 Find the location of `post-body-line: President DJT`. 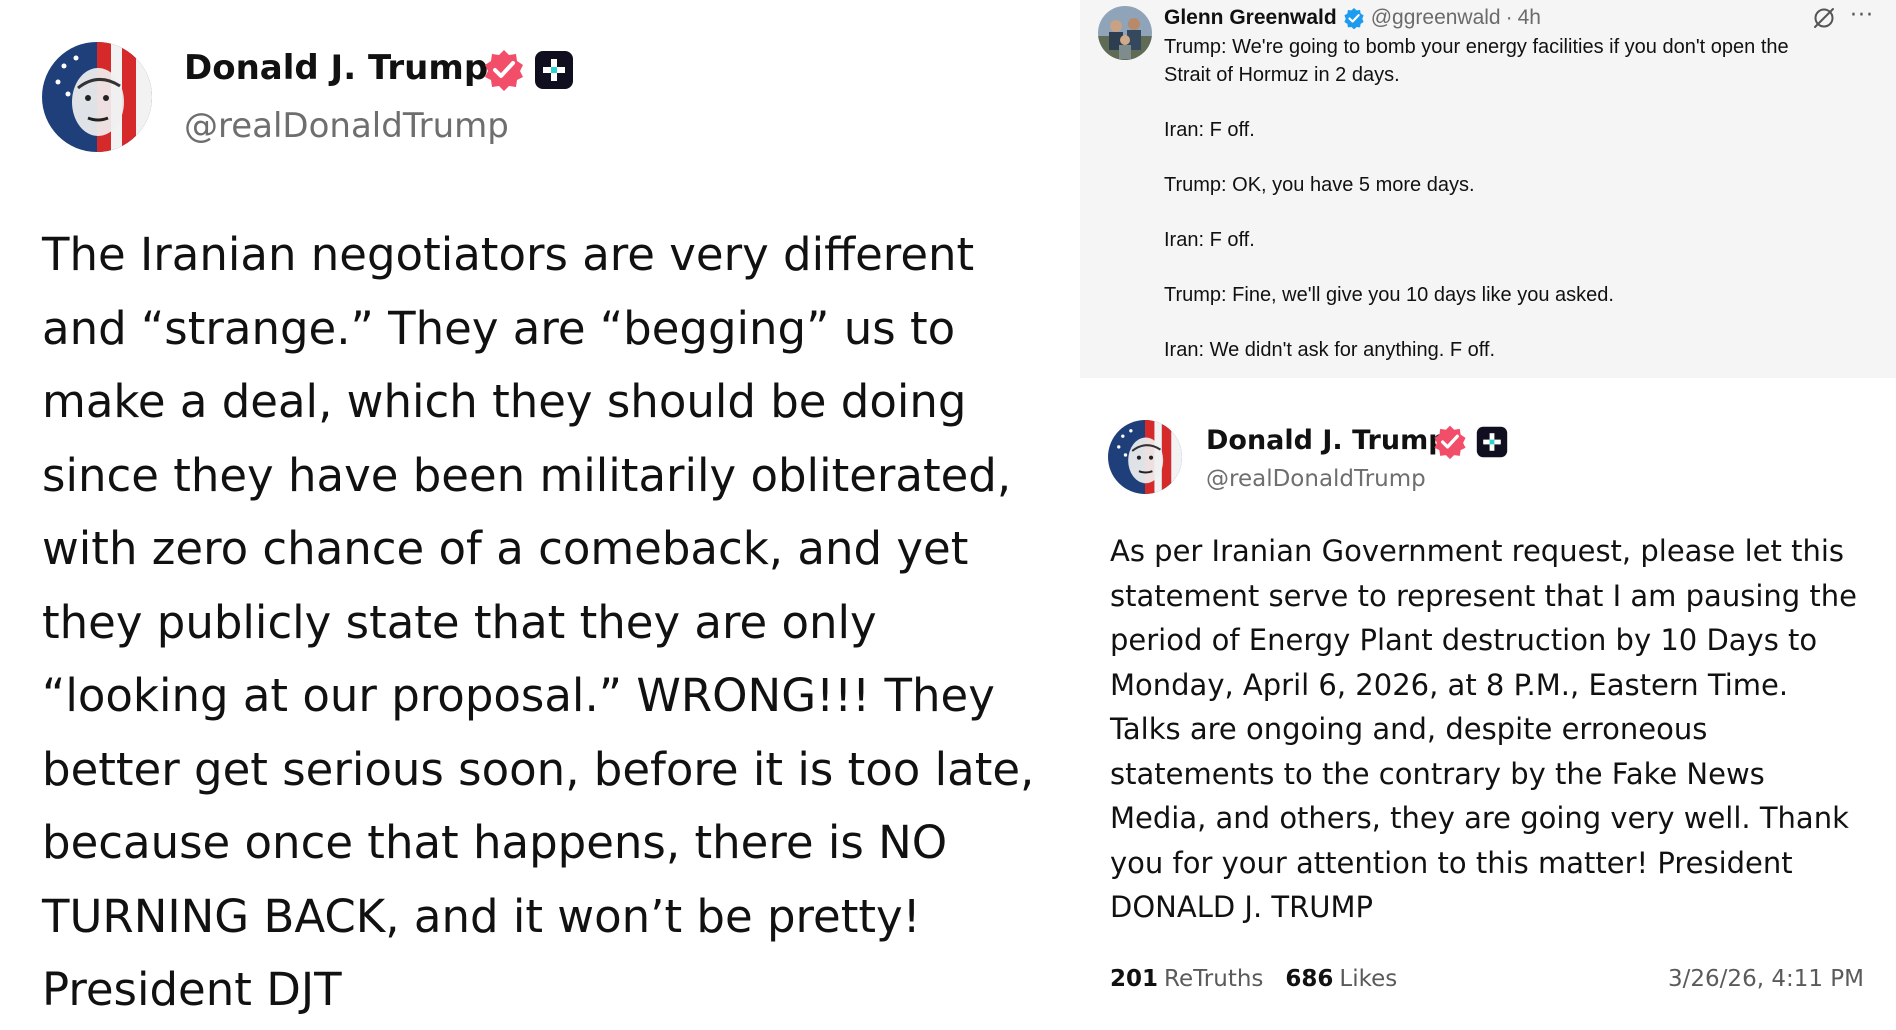

post-body-line: President DJT is located at coordinates (192, 989).